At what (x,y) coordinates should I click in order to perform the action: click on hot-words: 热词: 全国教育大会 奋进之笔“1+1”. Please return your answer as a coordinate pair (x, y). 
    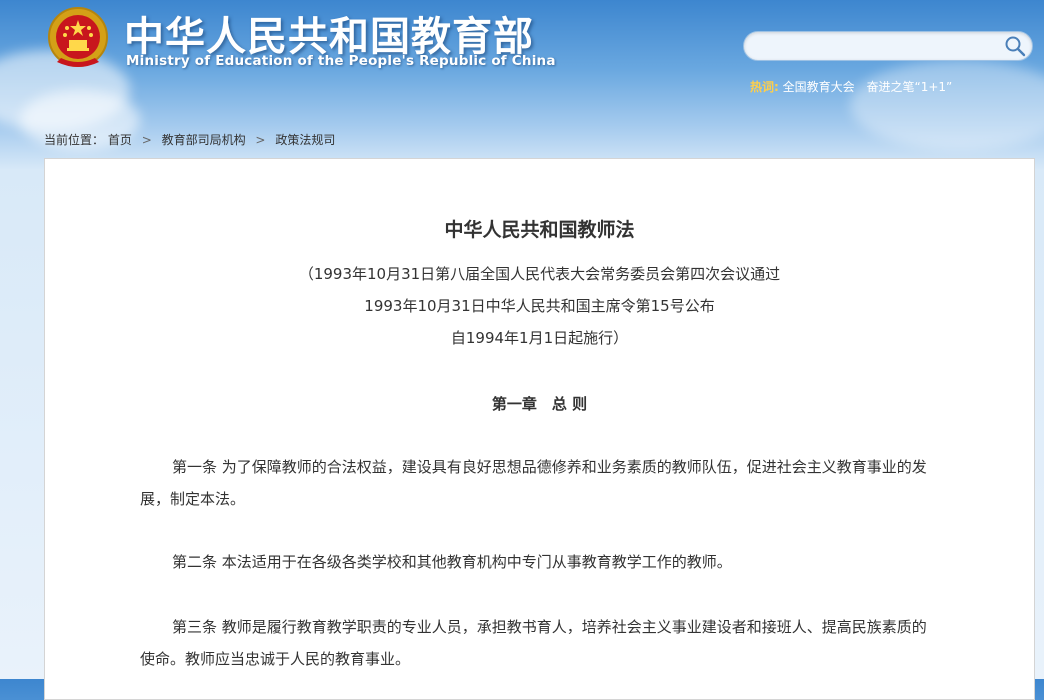
    Looking at the image, I should click on (855, 86).